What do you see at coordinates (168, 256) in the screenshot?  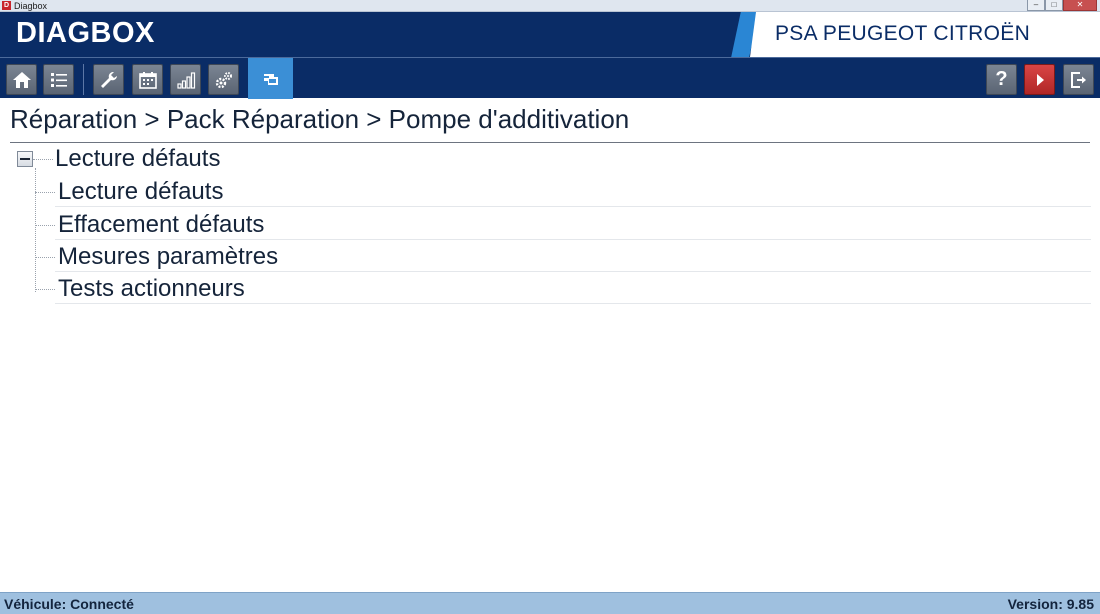 I see `tree-item-label: Mesures paramètres` at bounding box center [168, 256].